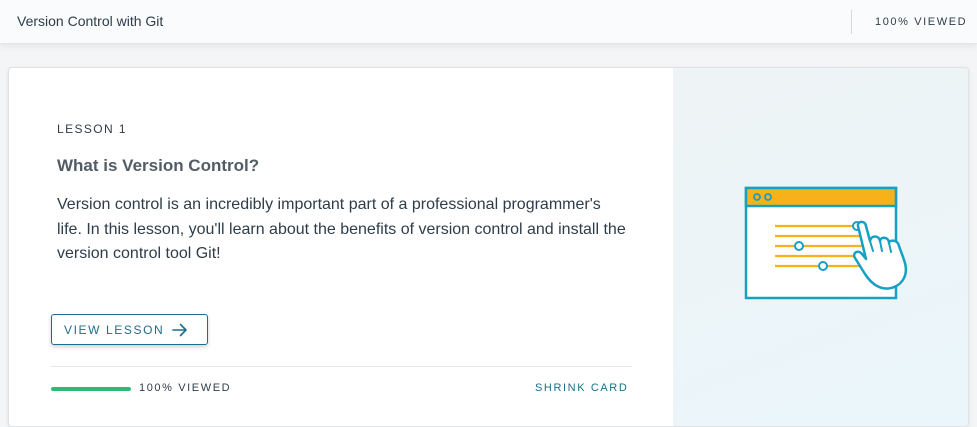 Image resolution: width=977 pixels, height=427 pixels. I want to click on arrow-right-icon, so click(180, 330).